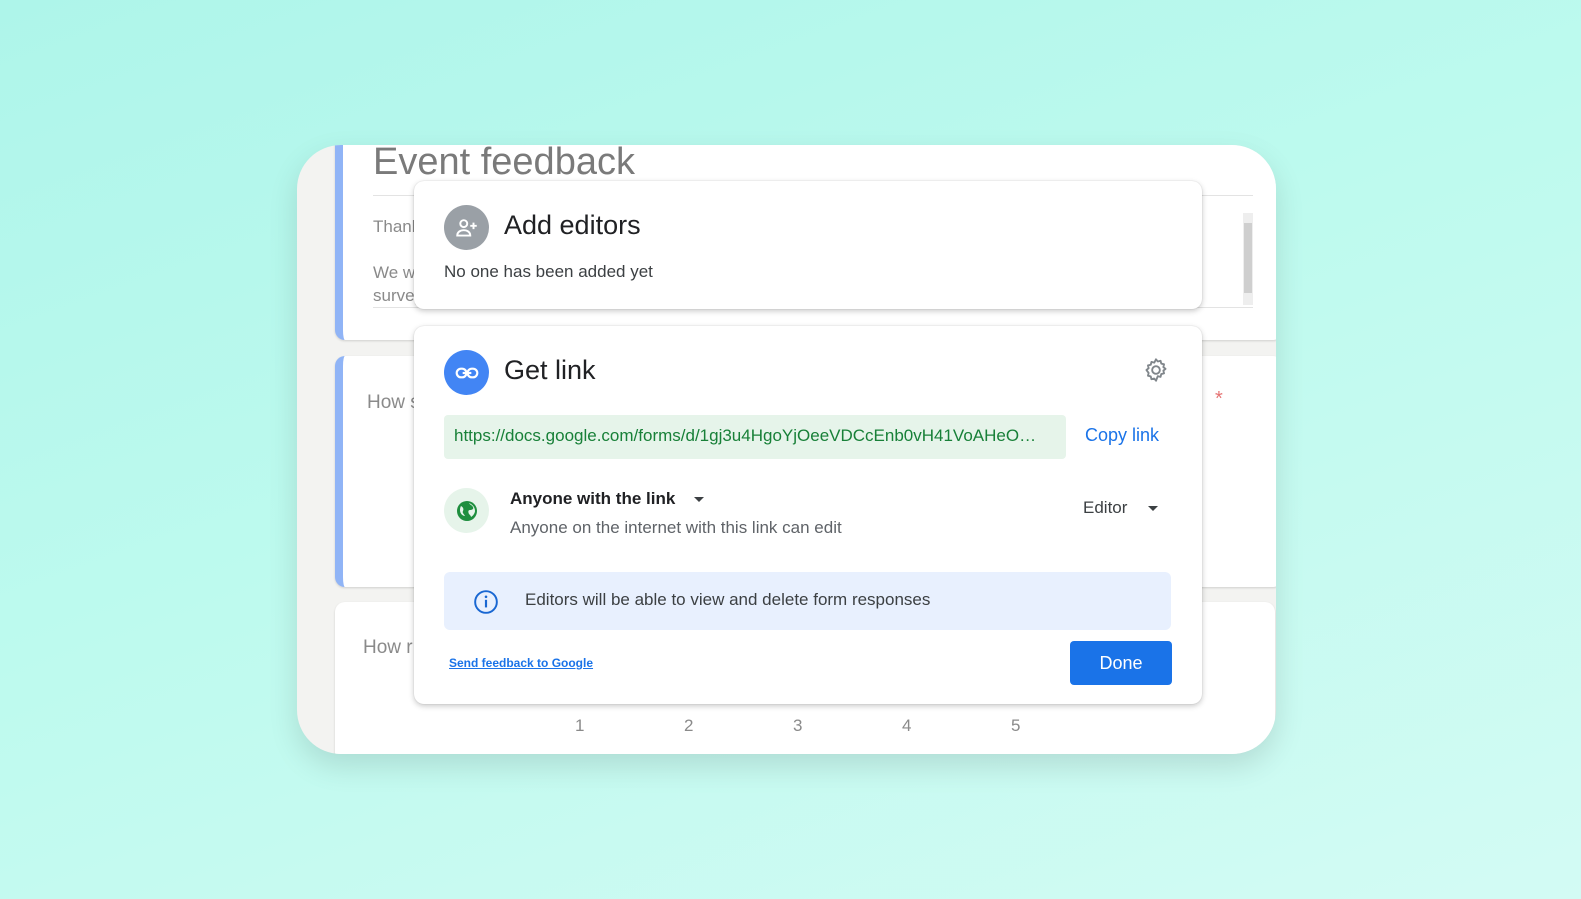 This screenshot has height=899, width=1581. I want to click on general-access-dropdown: Anyone with the link, so click(607, 499).